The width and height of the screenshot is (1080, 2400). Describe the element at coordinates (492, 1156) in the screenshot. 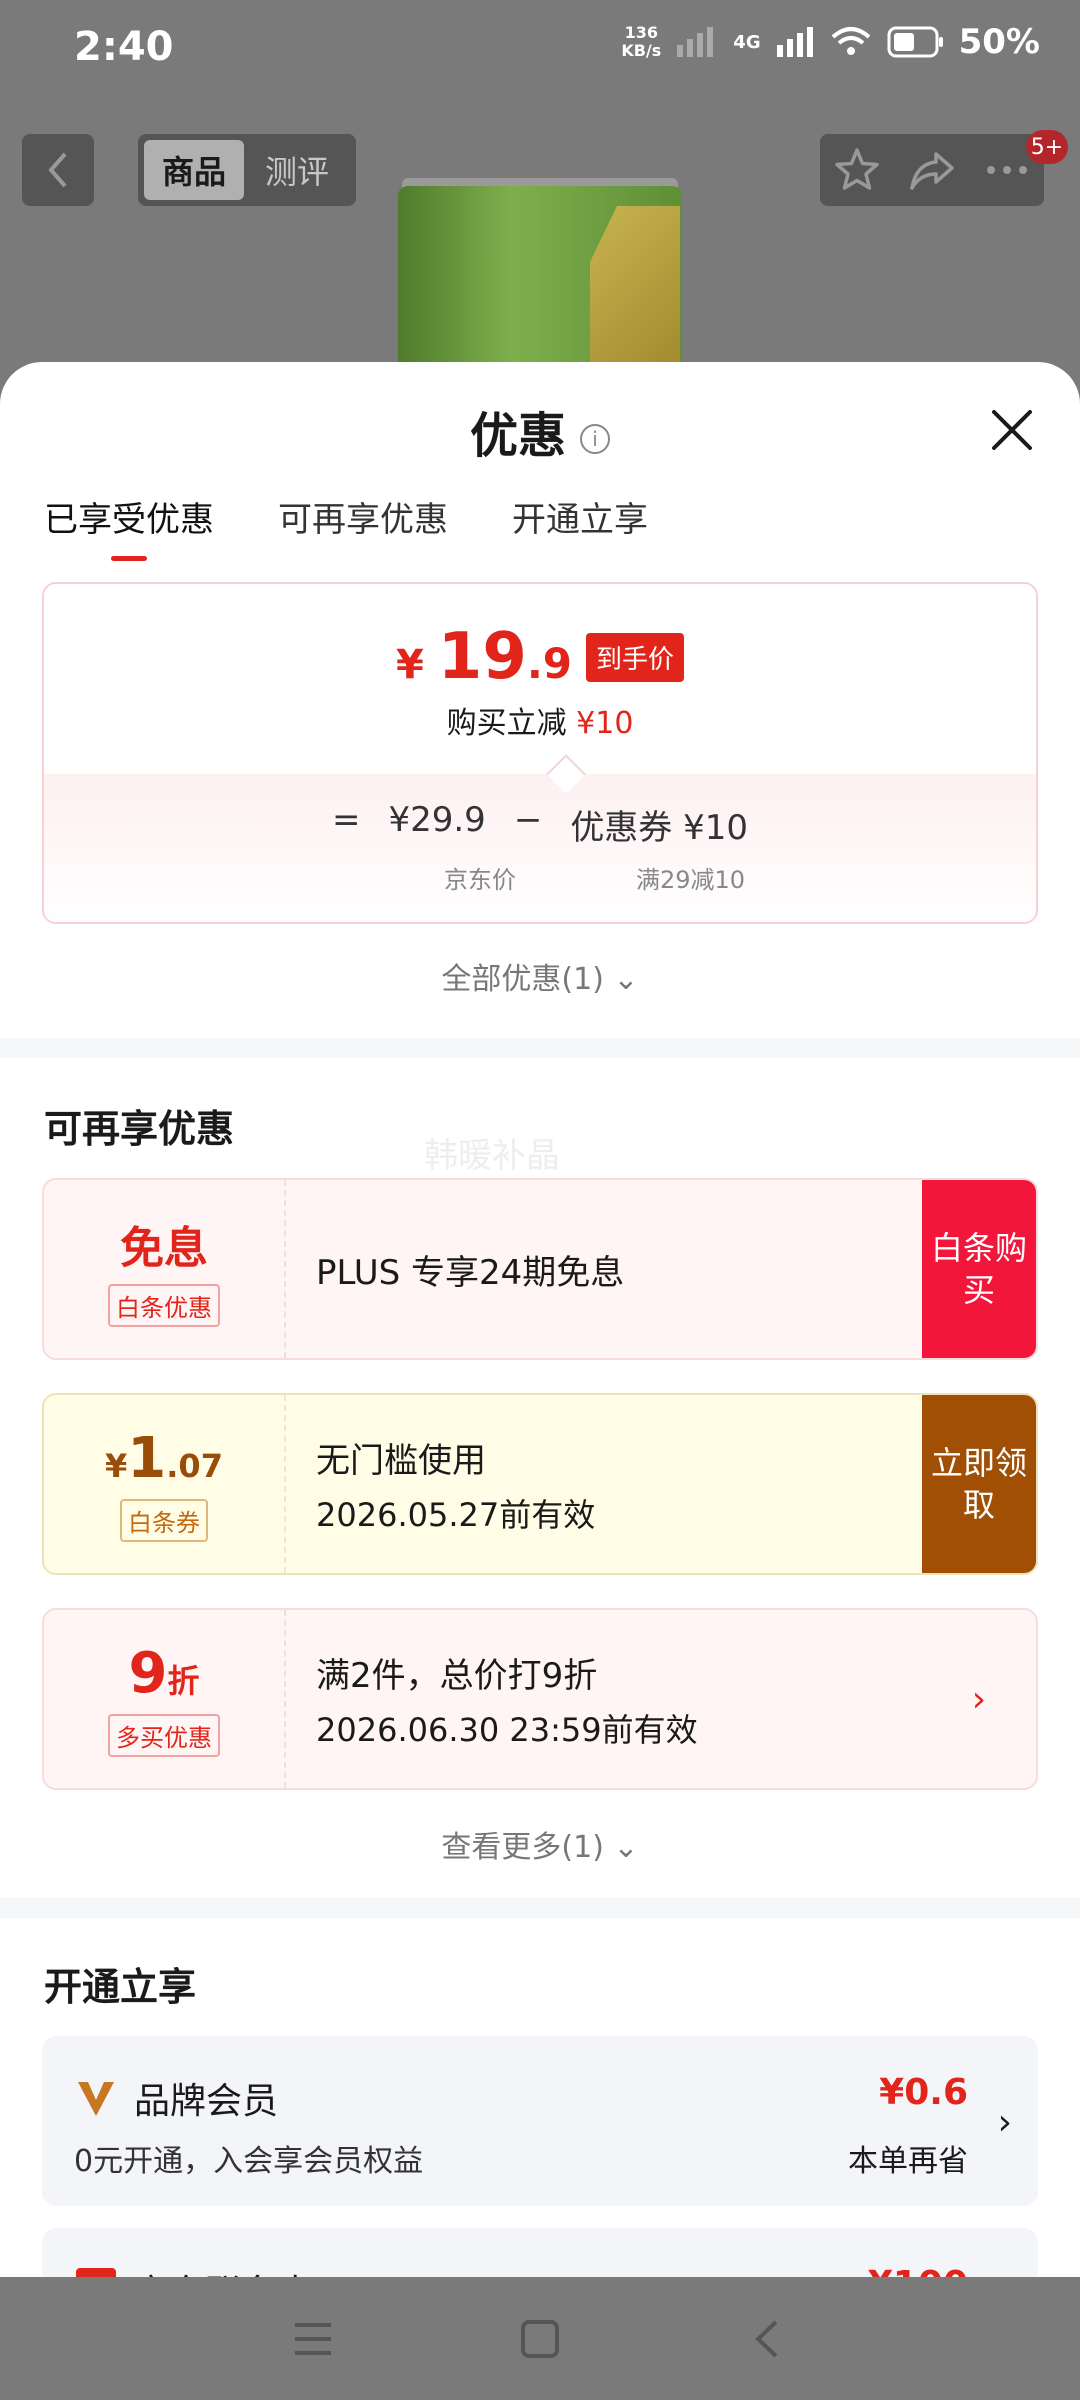

I see `watermark: 韩暖补晶` at that location.